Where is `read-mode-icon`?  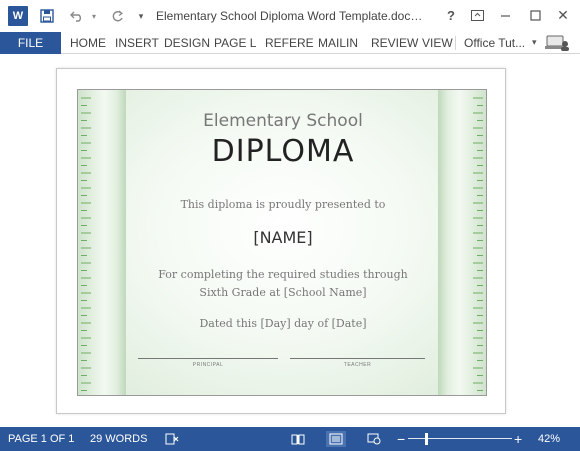 read-mode-icon is located at coordinates (298, 439).